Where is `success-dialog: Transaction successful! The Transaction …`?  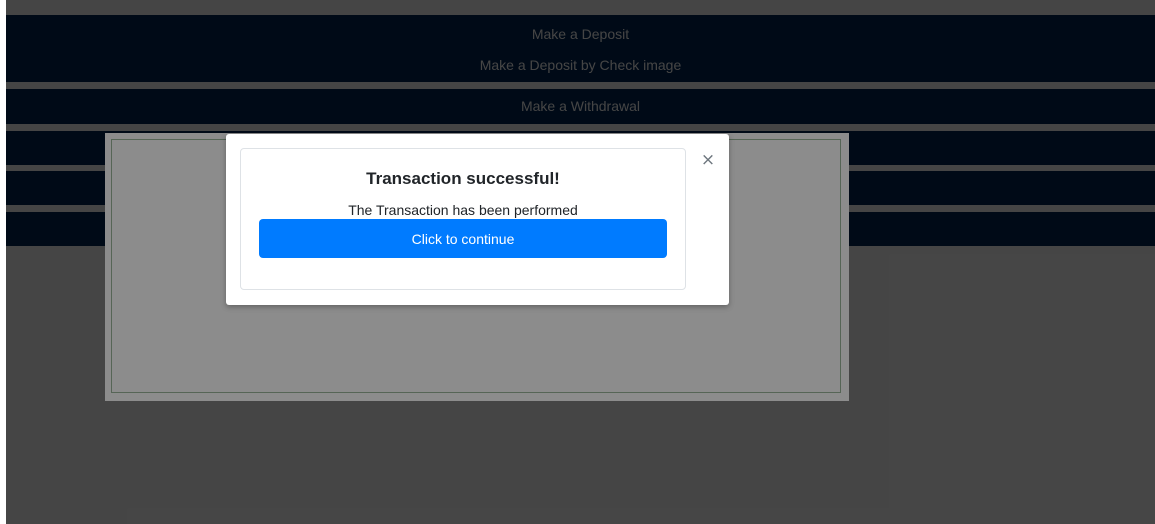 success-dialog: Transaction successful! The Transaction … is located at coordinates (477, 219).